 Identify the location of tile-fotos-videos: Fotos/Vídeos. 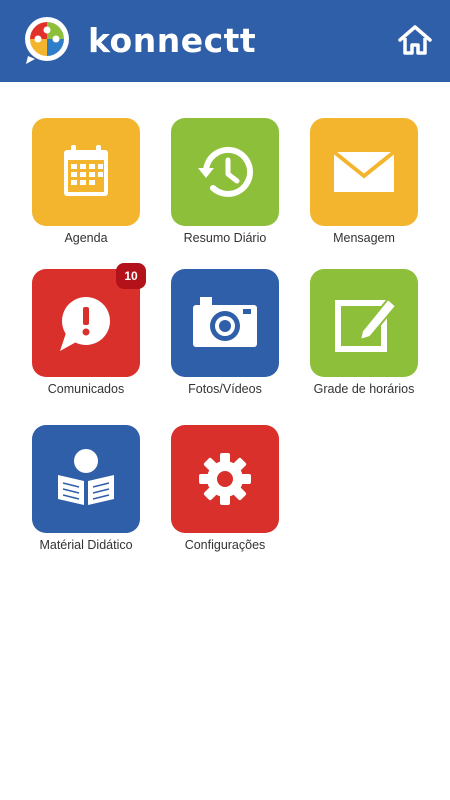
(241, 344).